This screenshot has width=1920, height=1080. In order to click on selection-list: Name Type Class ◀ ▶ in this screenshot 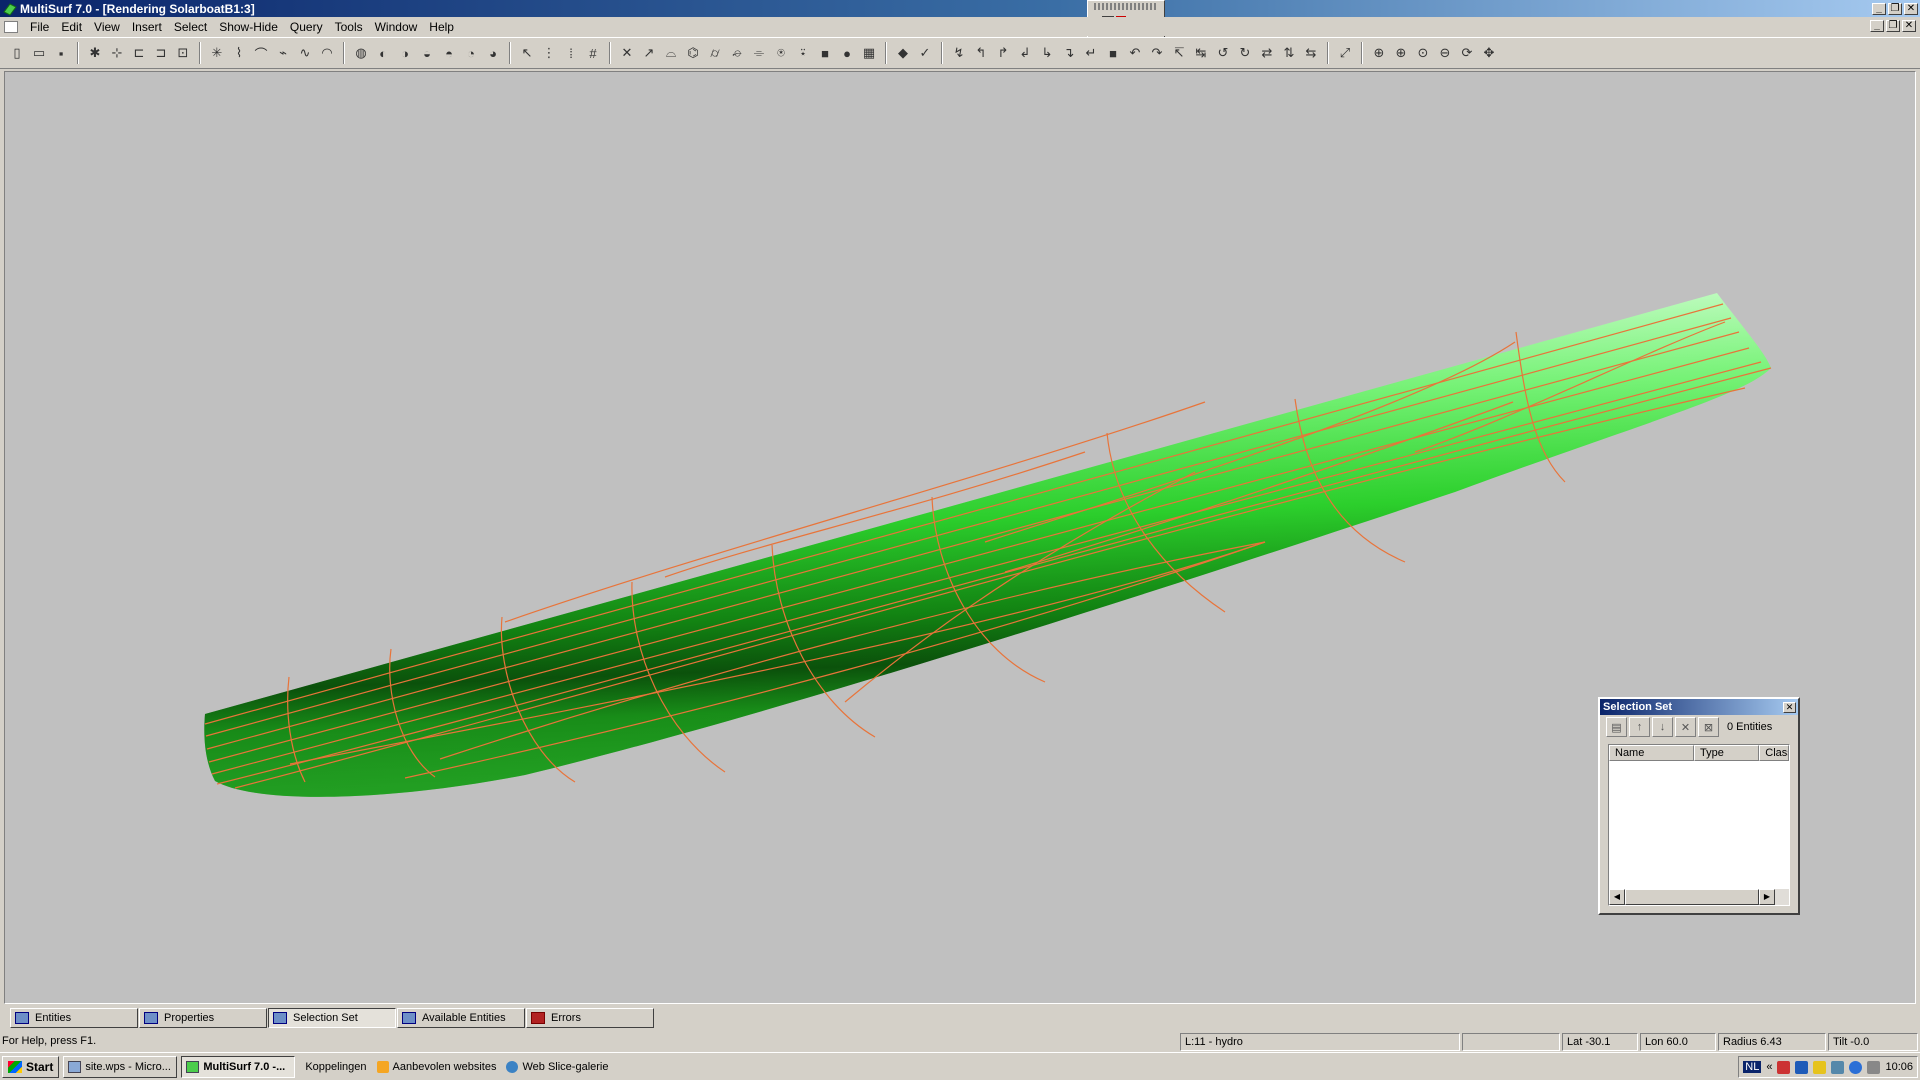, I will do `click(1699, 825)`.